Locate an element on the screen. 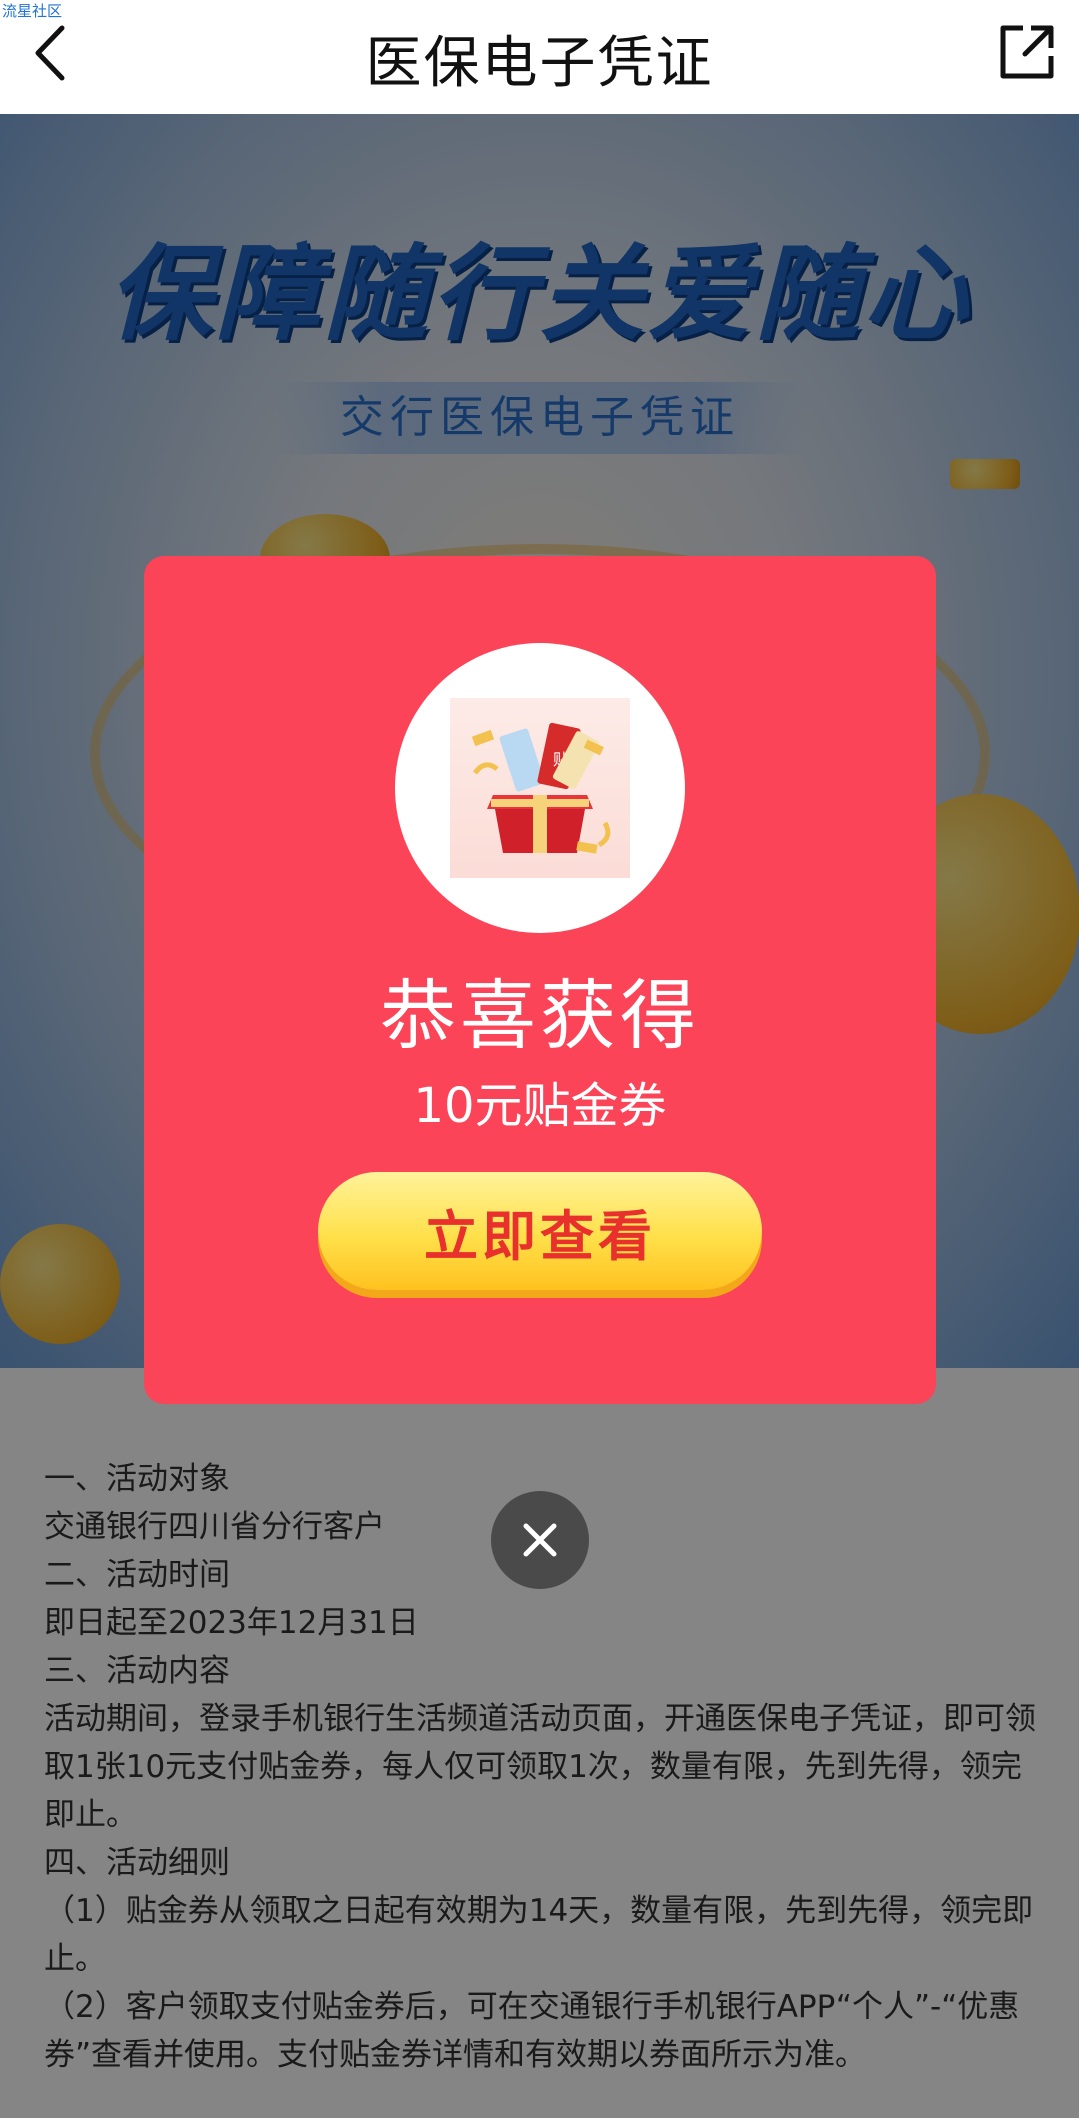 This screenshot has height=2118, width=1079. close-icon is located at coordinates (540, 1540).